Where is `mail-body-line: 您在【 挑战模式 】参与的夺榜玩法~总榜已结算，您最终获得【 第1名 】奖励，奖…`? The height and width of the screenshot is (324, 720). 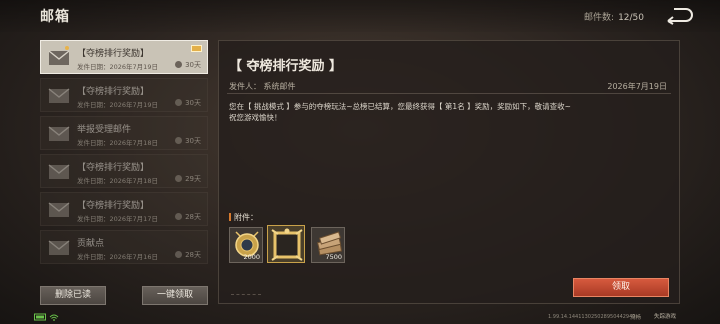
mail-body-line: 您在【 挑战模式 】参与的夺榜玩法~总榜已结算，您最终获得【 第1名 】奖励，奖… is located at coordinates (400, 106).